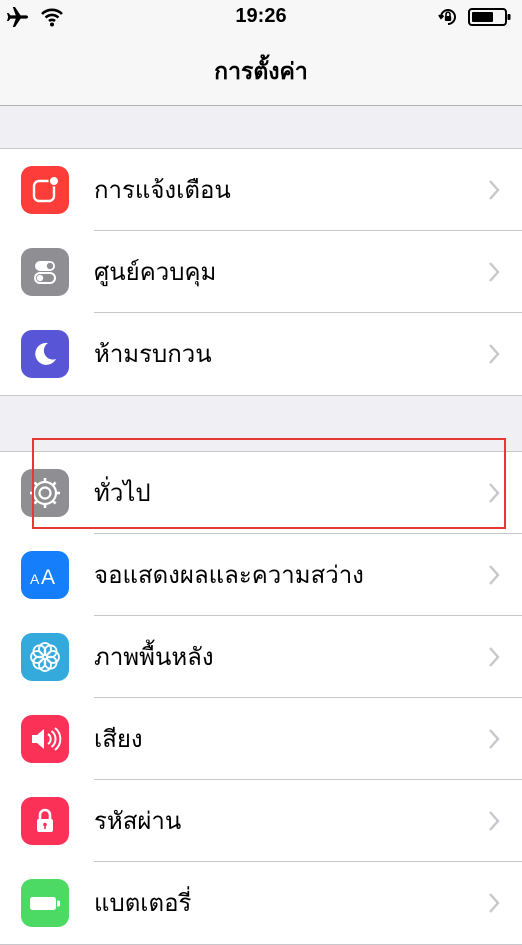  I want to click on settings-row-notifications: การแจ้งเตือน, so click(261, 190).